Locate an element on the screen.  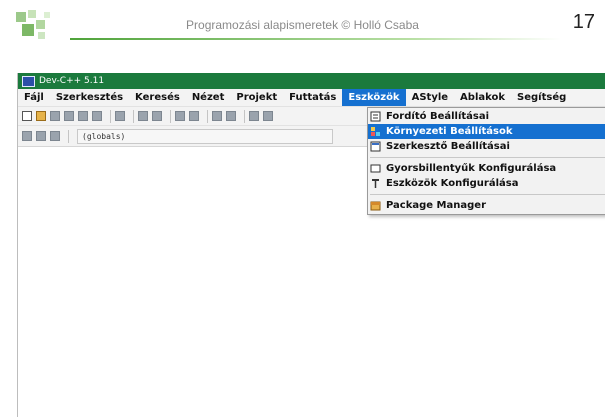
save-all-icon is located at coordinates (69, 116).